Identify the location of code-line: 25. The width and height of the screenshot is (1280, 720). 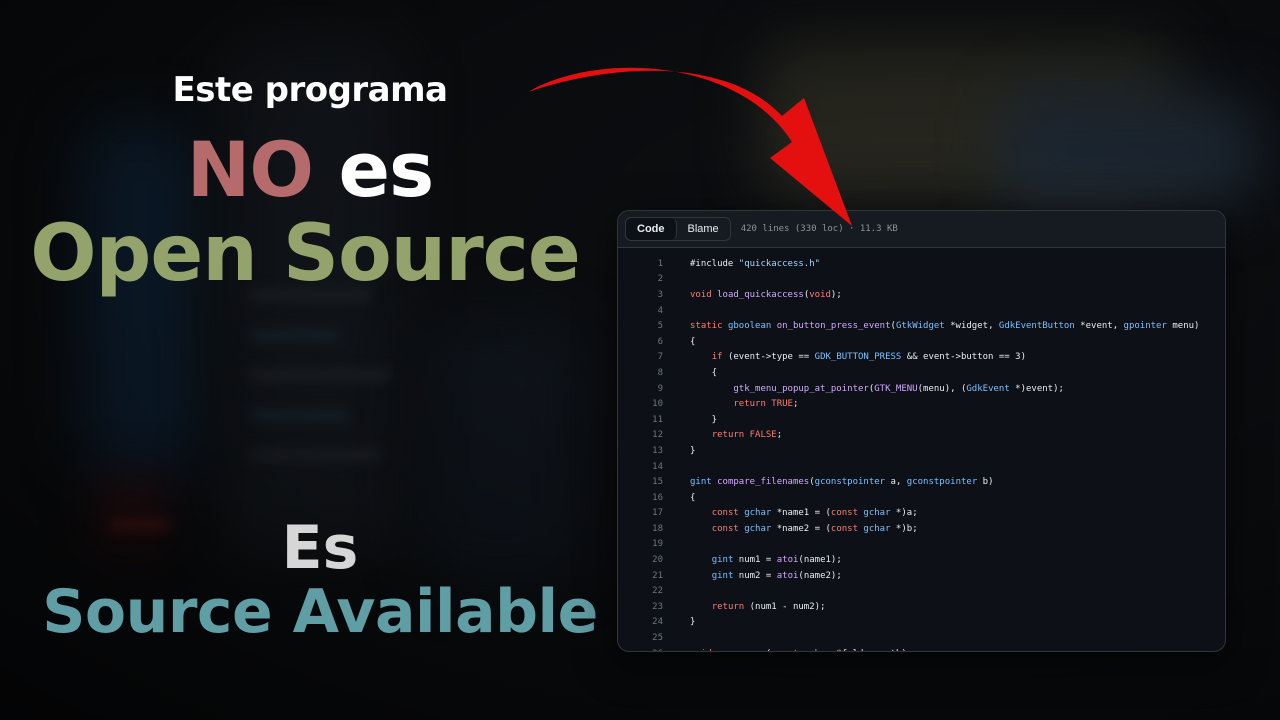
(921, 638).